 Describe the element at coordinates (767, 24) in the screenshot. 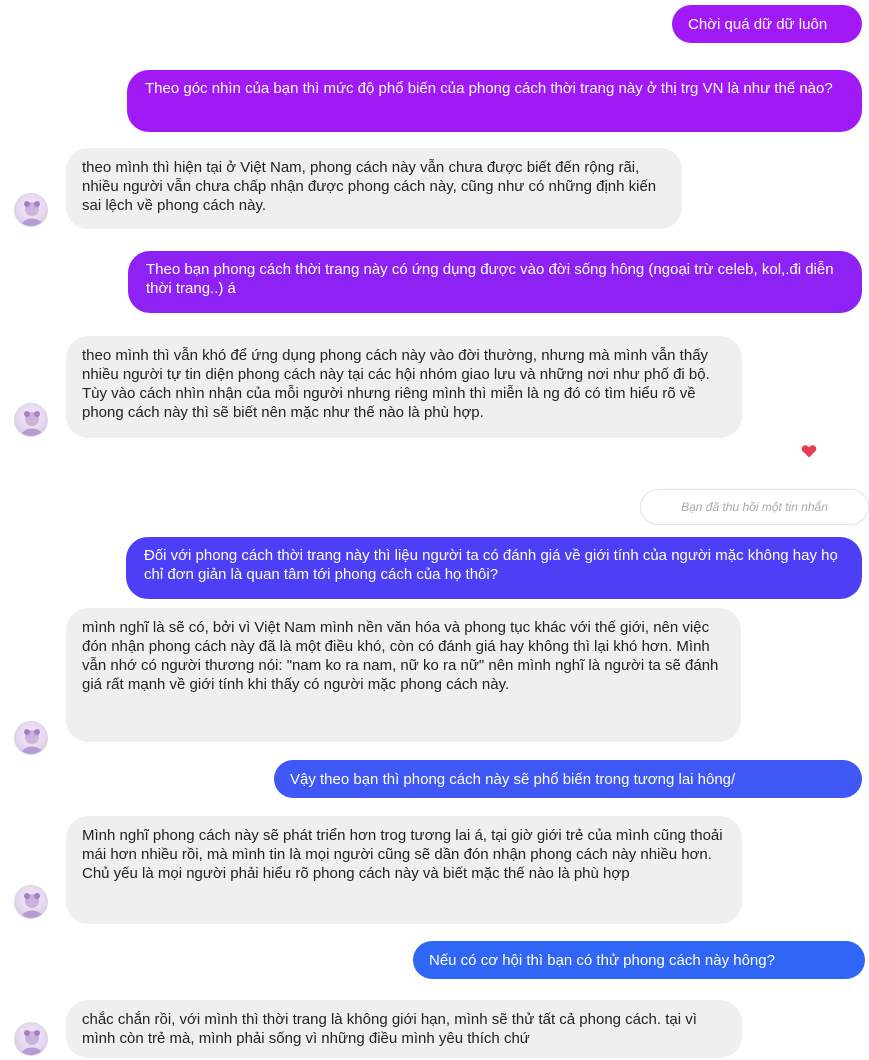

I see `outgoing-message: Chời quá dữ dữ luôn` at that location.